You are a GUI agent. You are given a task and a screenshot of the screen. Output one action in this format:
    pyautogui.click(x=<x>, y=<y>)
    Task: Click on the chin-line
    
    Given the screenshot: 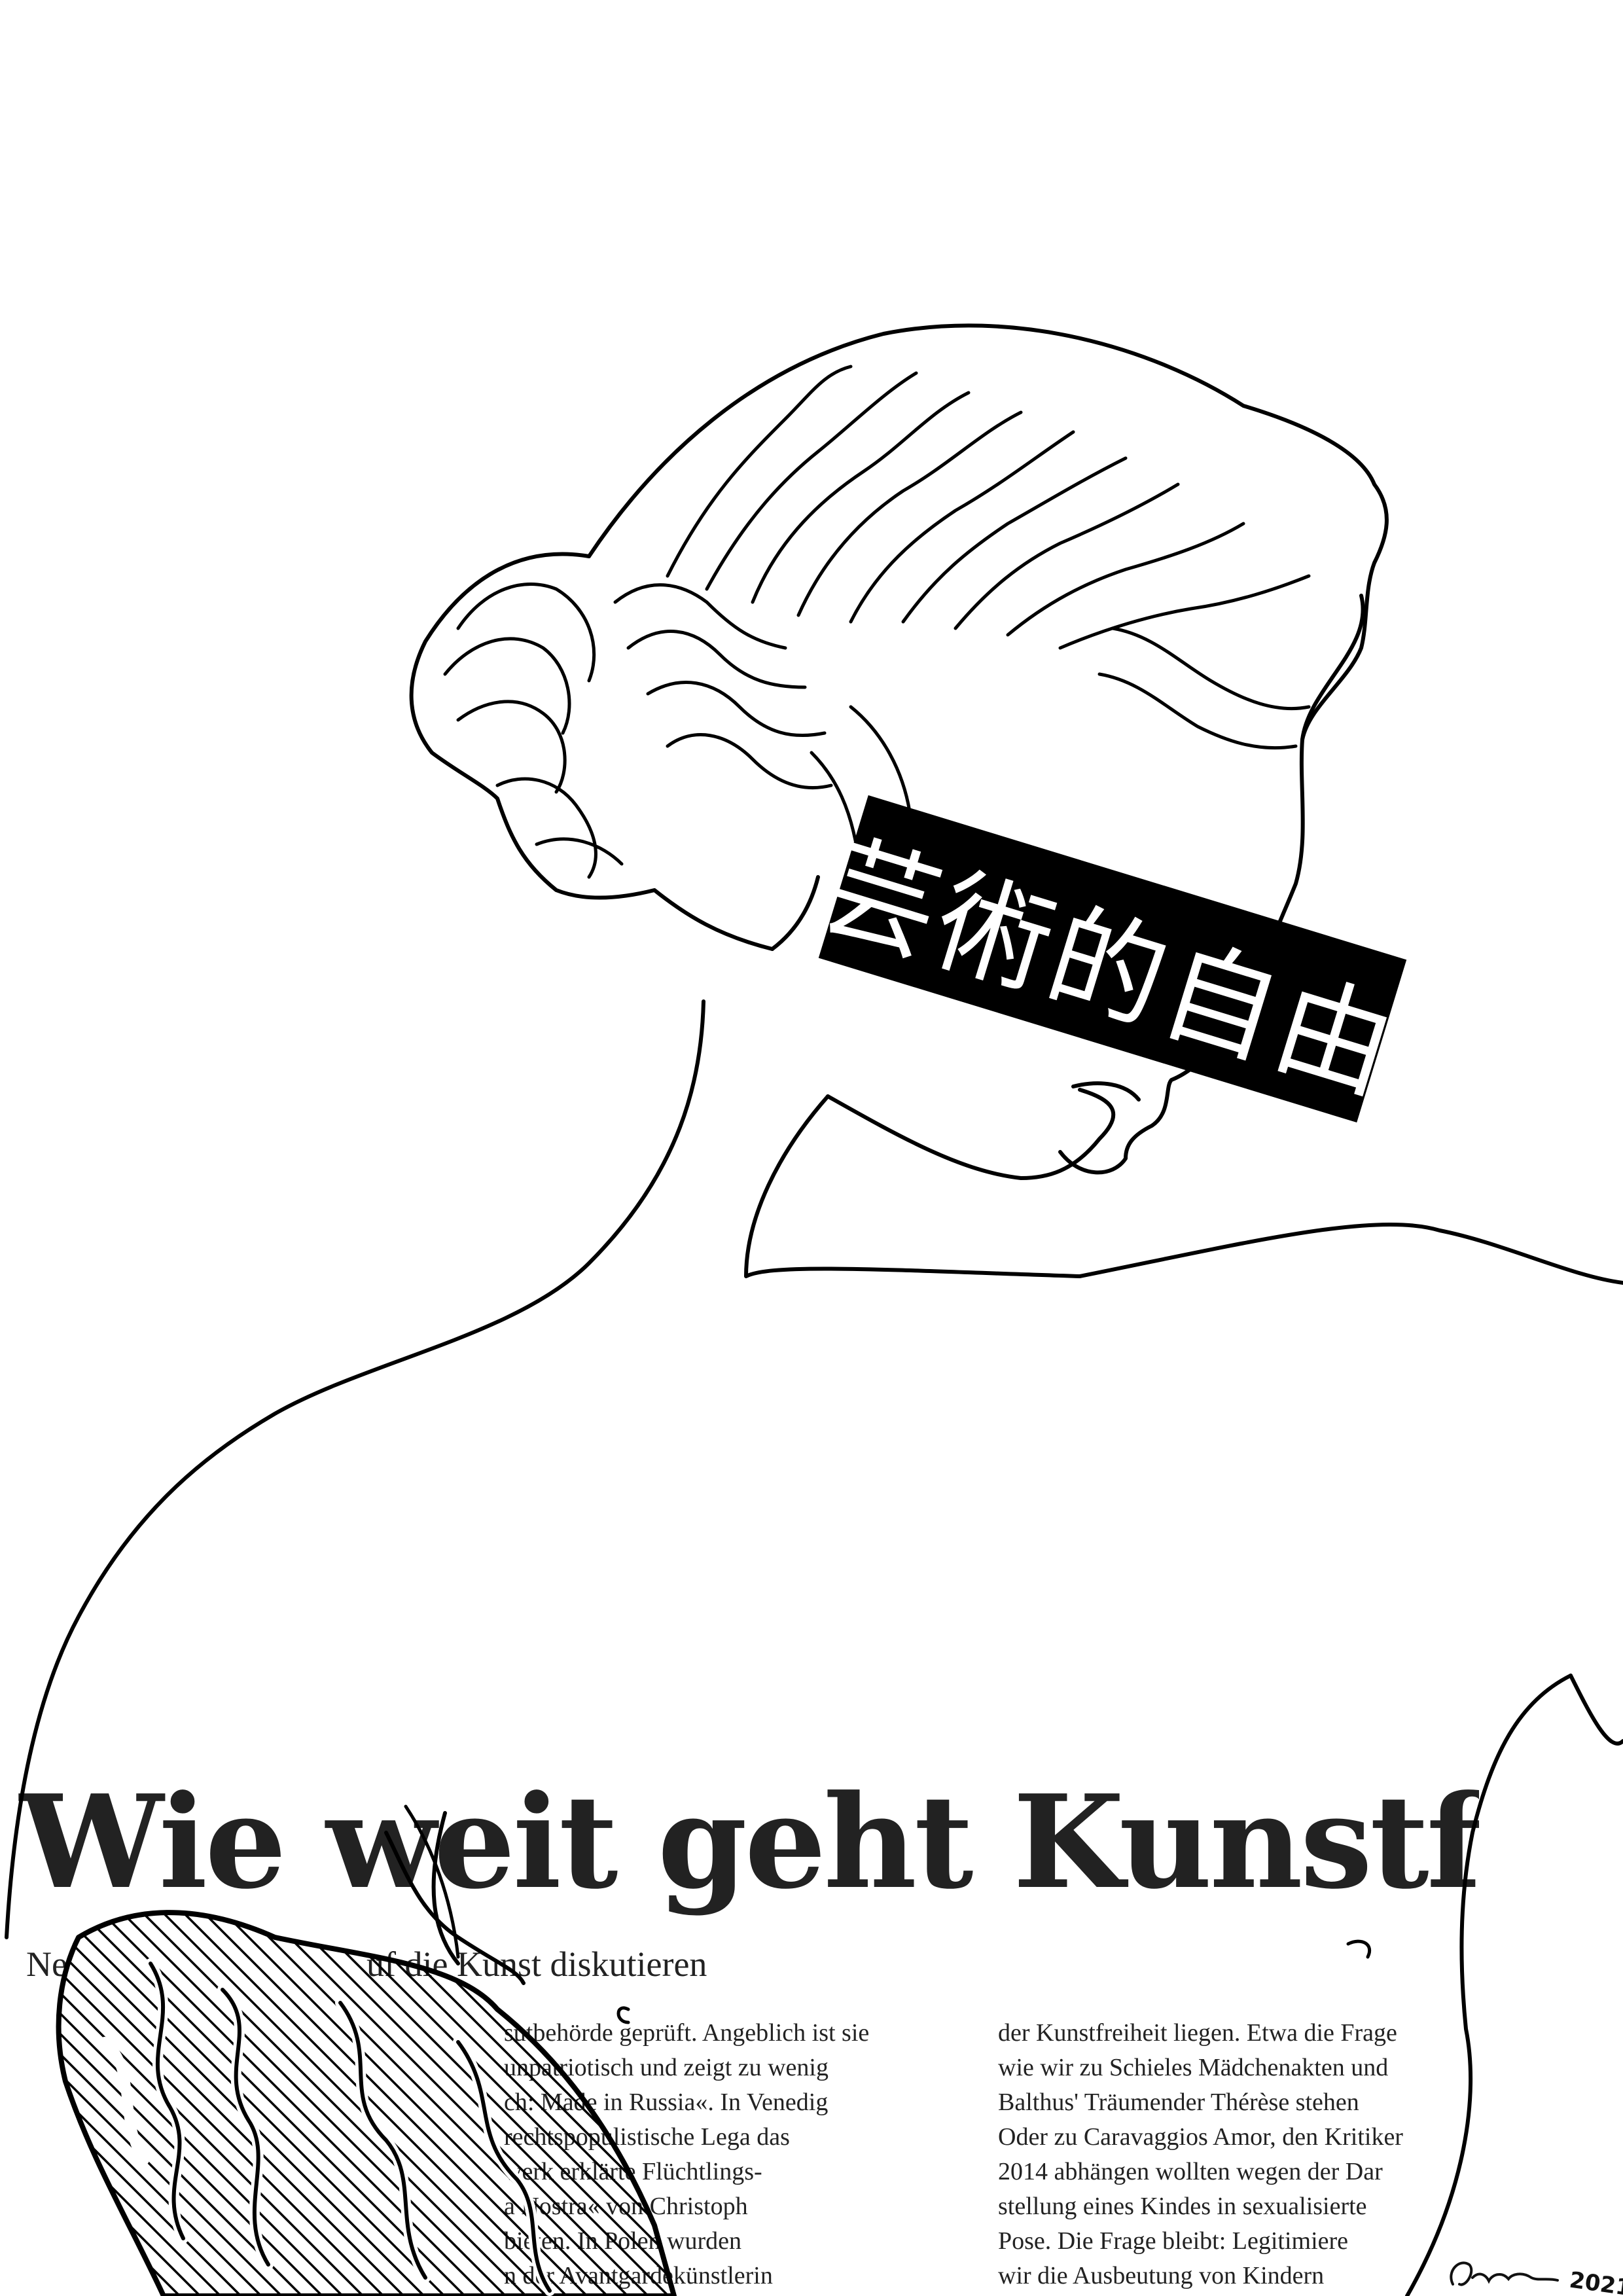 What is the action you would take?
    pyautogui.click(x=971, y=1134)
    